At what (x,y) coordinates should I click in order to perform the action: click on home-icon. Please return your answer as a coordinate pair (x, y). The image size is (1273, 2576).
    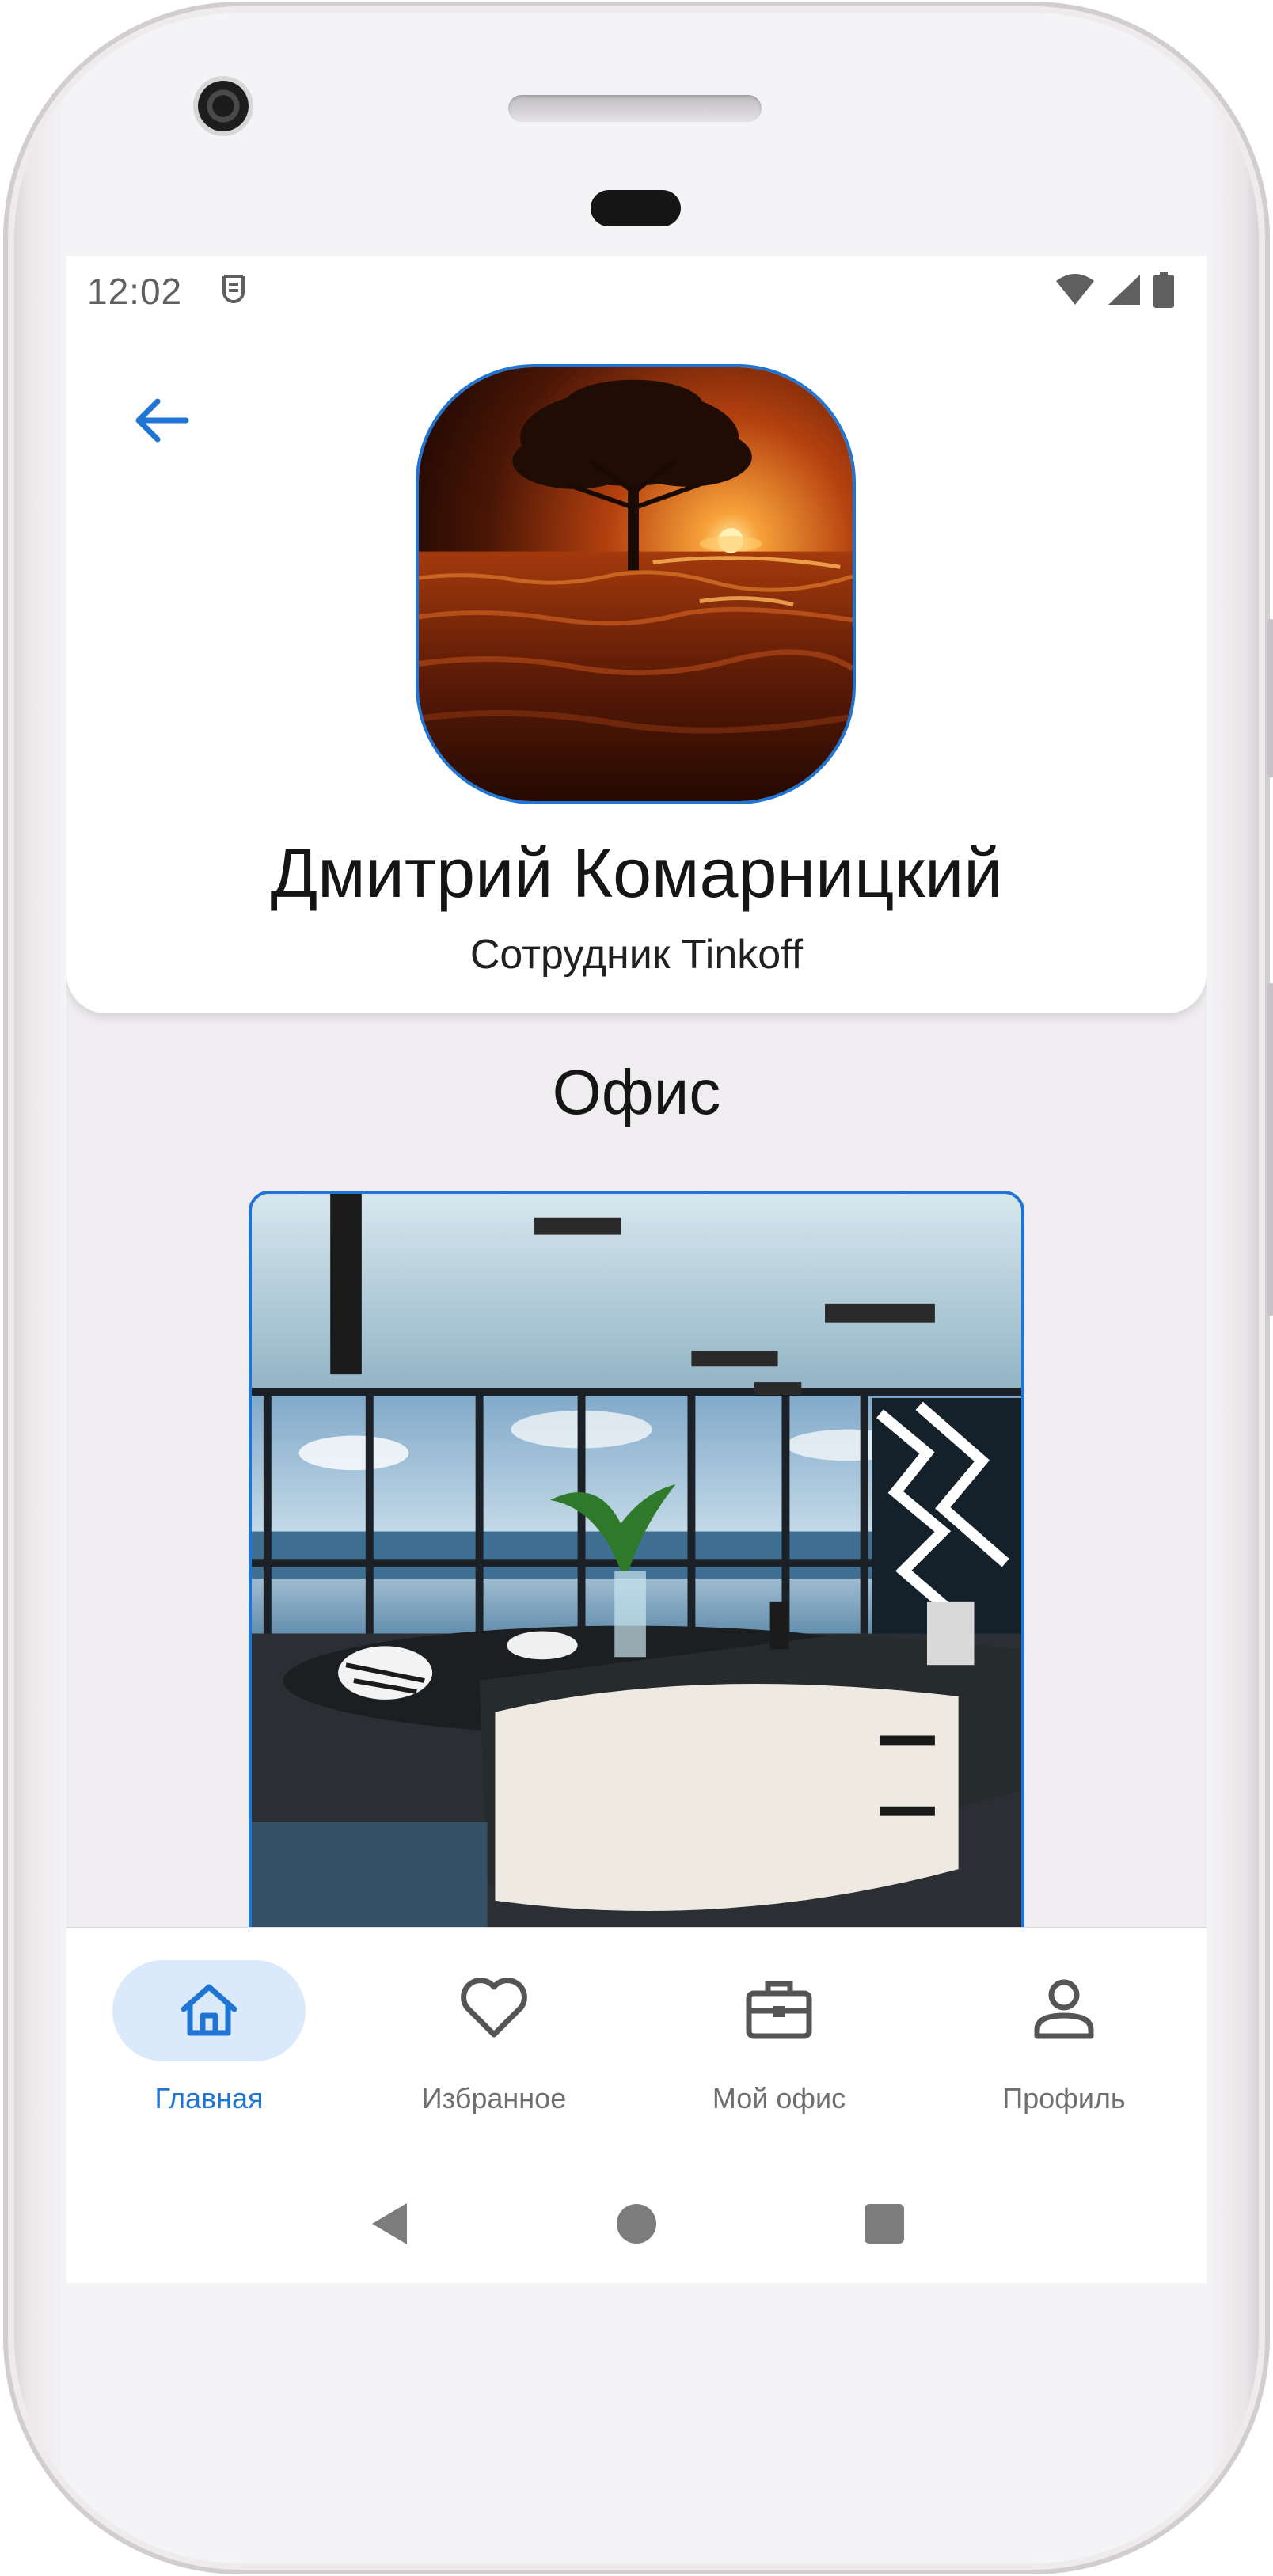
    Looking at the image, I should click on (209, 2012).